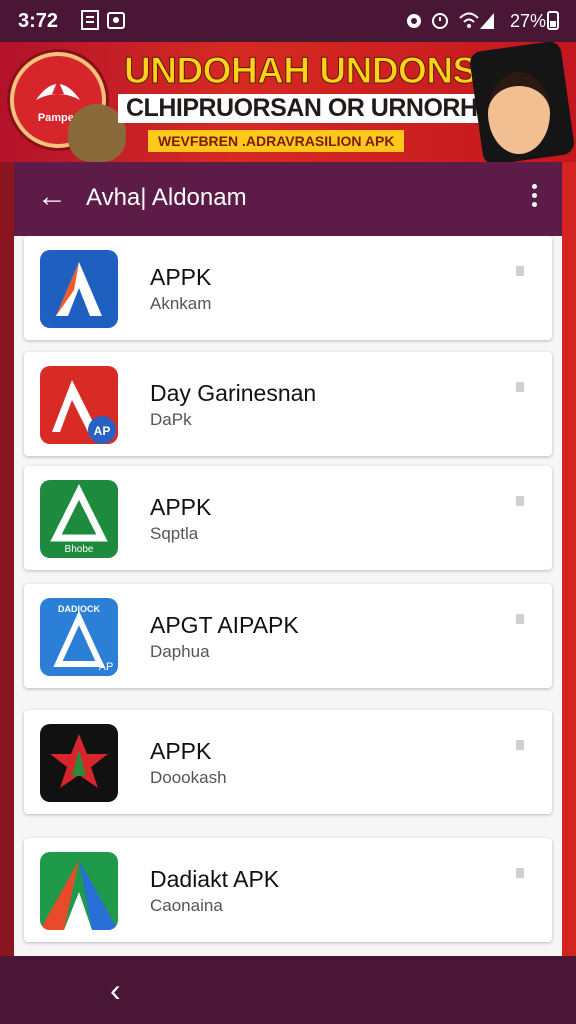 This screenshot has height=1024, width=576. What do you see at coordinates (288, 990) in the screenshot?
I see `system-nav-bar: ‹` at bounding box center [288, 990].